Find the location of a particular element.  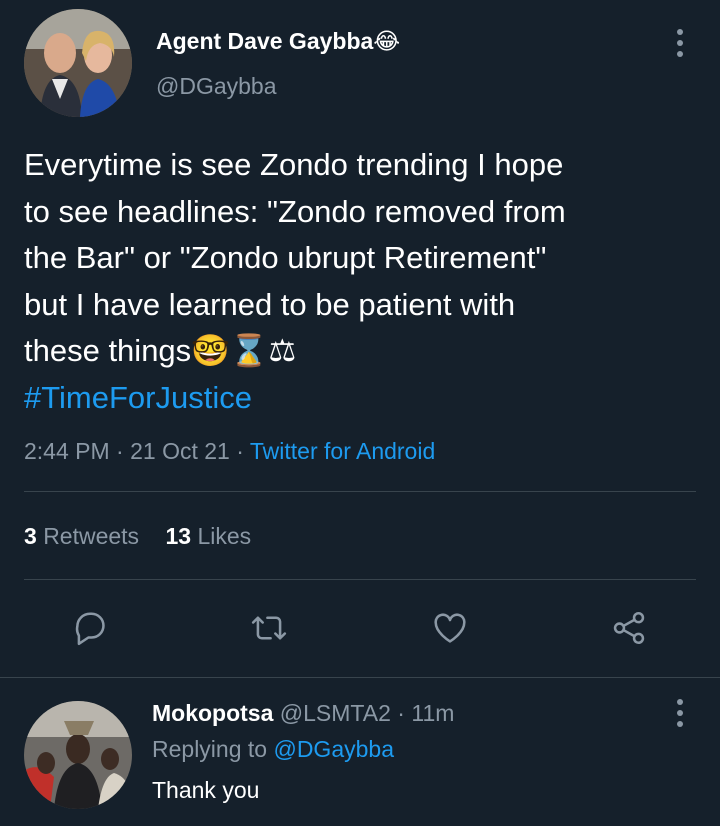

nerd-hourglass-scales-emoji-icons: 🤓⌛⚖ is located at coordinates (244, 350).